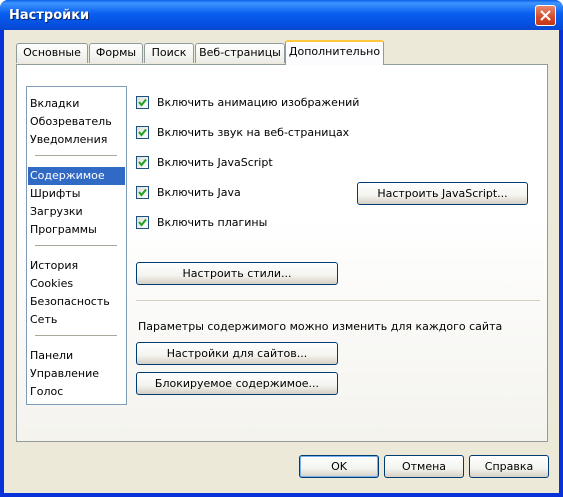 The width and height of the screenshot is (563, 497). Describe the element at coordinates (240, 53) in the screenshot. I see `tab-web-pages: Веб-страницы` at that location.